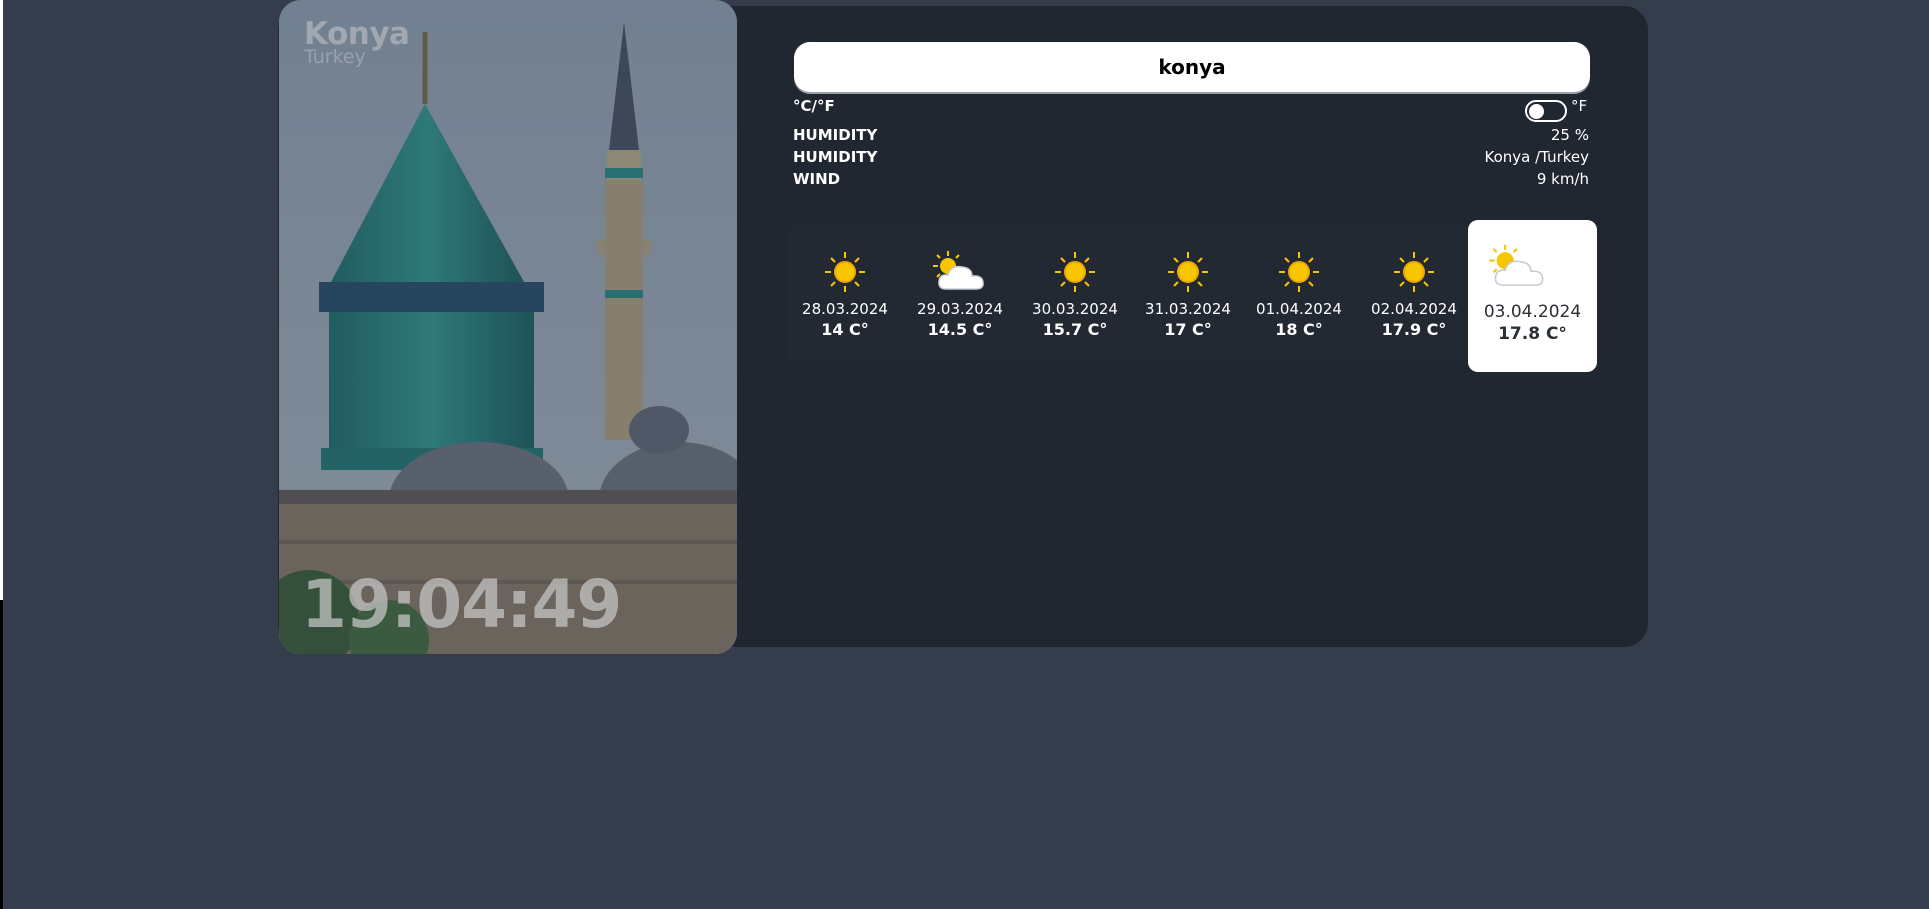 This screenshot has width=1929, height=909. Describe the element at coordinates (1299, 309) in the screenshot. I see `forecast-date: 01.04.2024` at that location.